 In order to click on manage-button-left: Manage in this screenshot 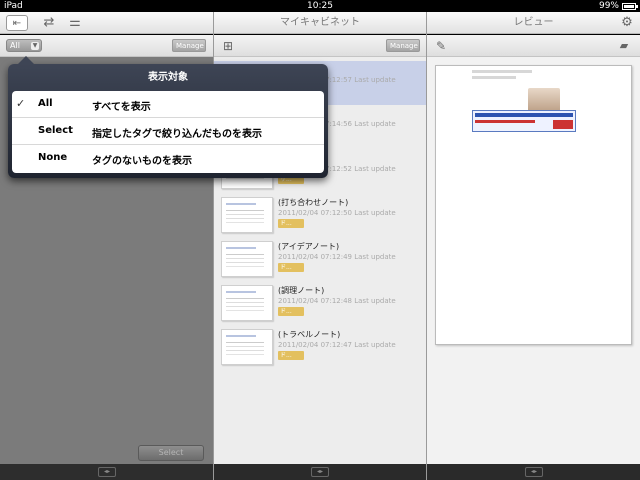, I will do `click(189, 45)`.